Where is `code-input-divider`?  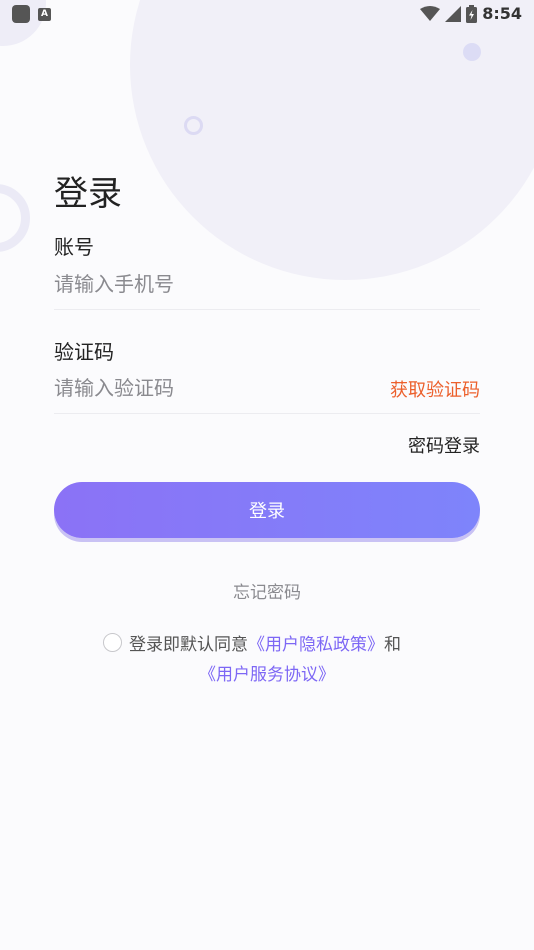 code-input-divider is located at coordinates (267, 413).